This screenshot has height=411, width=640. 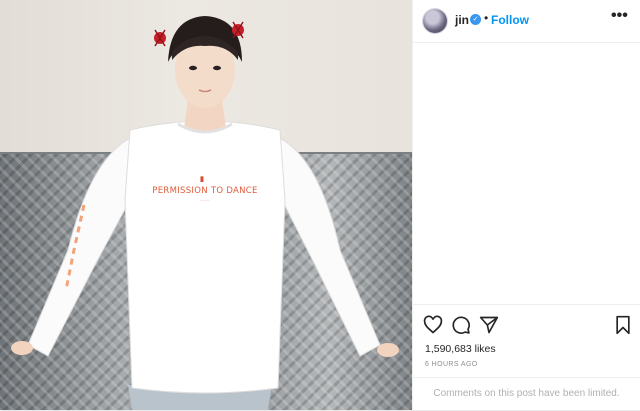 What do you see at coordinates (526, 323) in the screenshot?
I see `post-actions-bar` at bounding box center [526, 323].